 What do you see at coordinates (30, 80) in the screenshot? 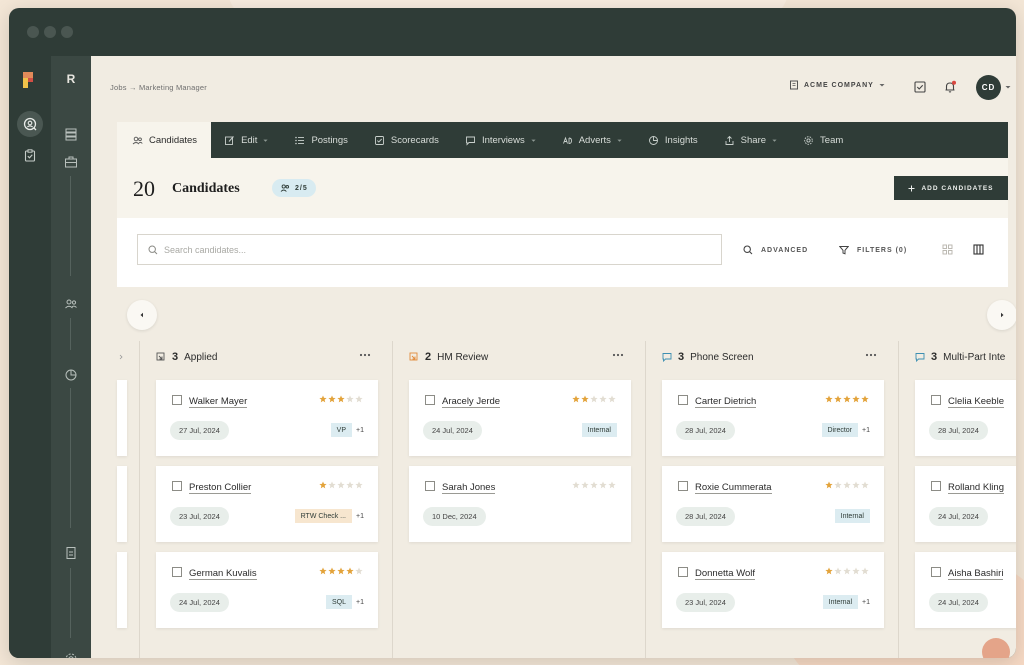
I see `app-logo-icon` at bounding box center [30, 80].